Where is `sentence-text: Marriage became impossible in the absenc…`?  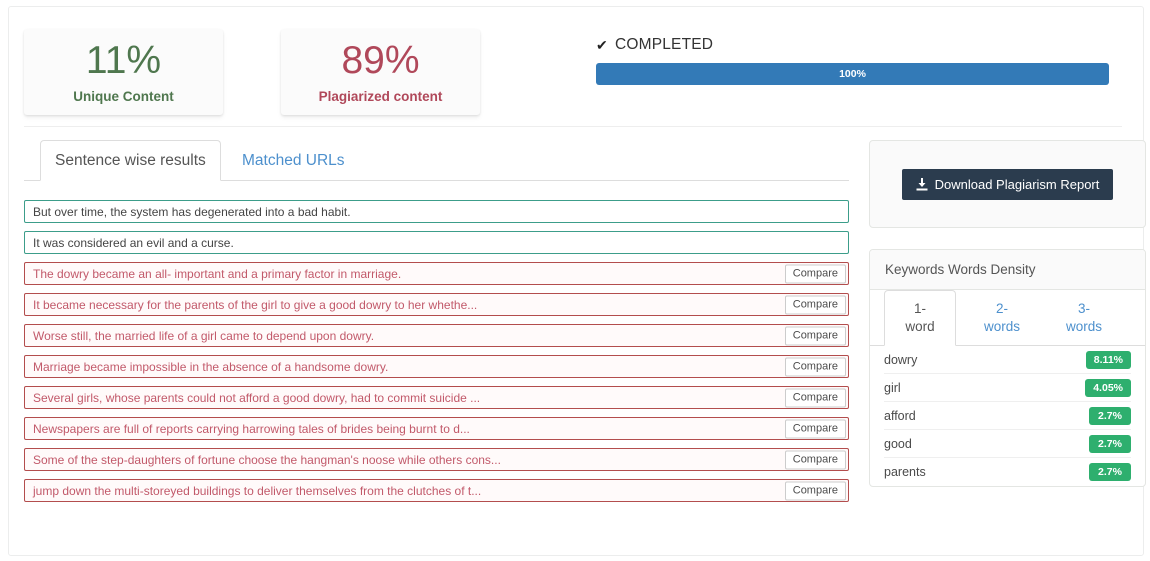 sentence-text: Marriage became impossible in the absenc… is located at coordinates (211, 366).